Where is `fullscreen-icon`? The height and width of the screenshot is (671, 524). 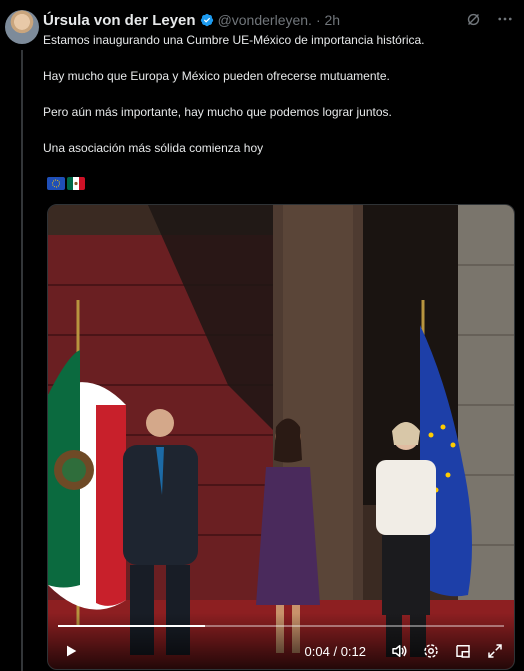 fullscreen-icon is located at coordinates (495, 651).